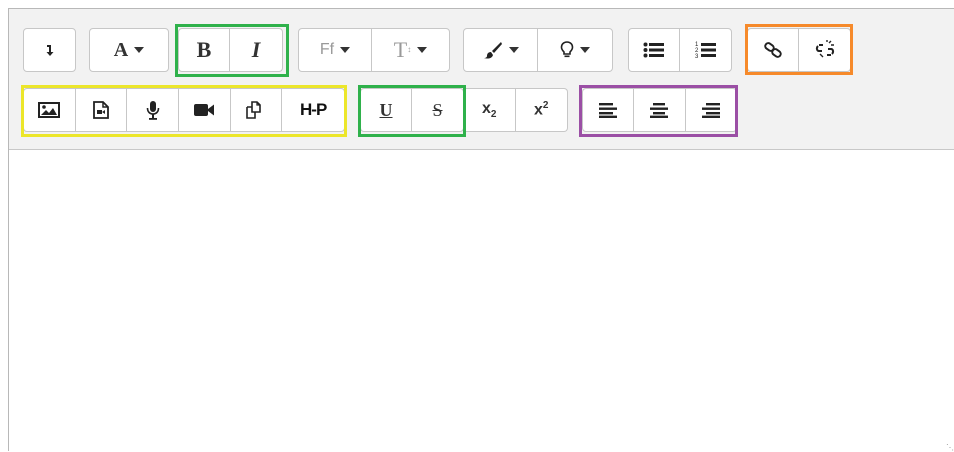 This screenshot has height=452, width=954. I want to click on insert-media-group: H-P, so click(184, 110).